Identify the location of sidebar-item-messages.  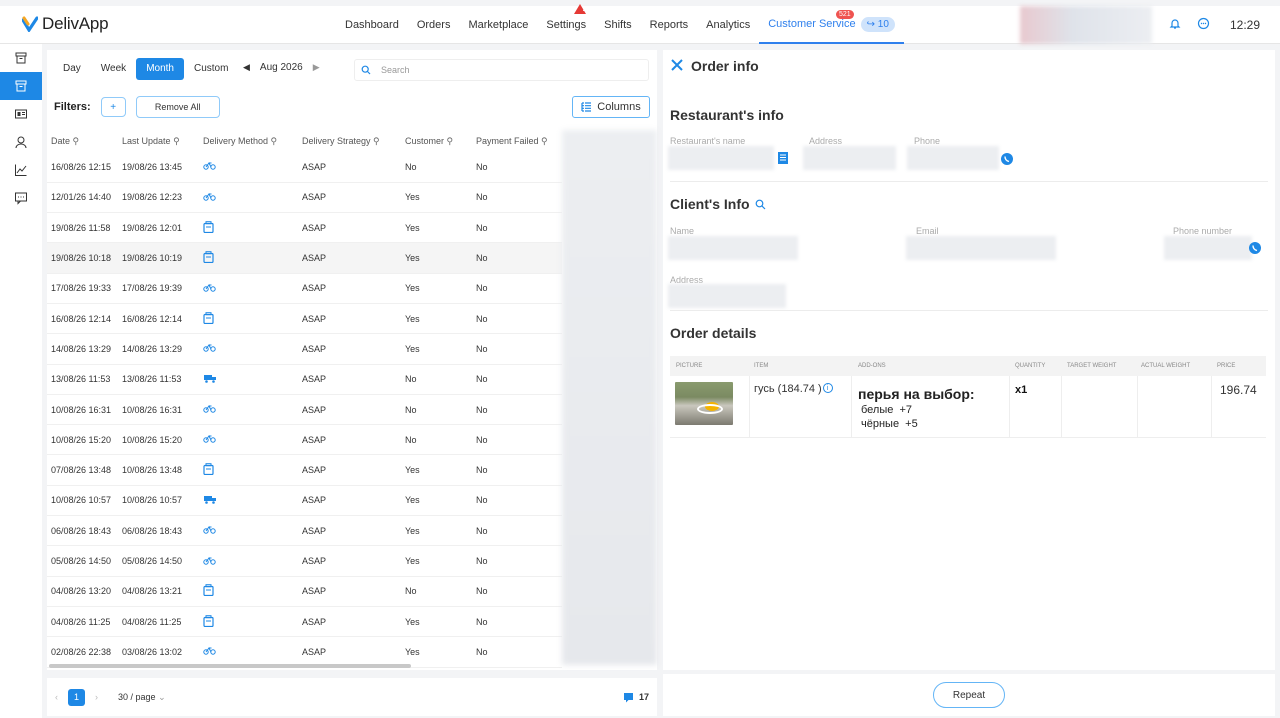
(21, 198).